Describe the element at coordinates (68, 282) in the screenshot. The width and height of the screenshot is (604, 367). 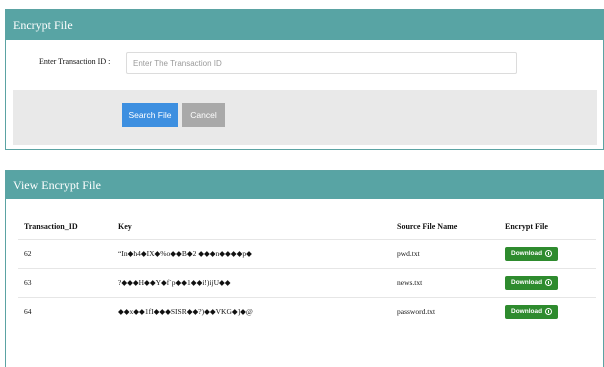
I see `cell-transaction-id: 63` at that location.